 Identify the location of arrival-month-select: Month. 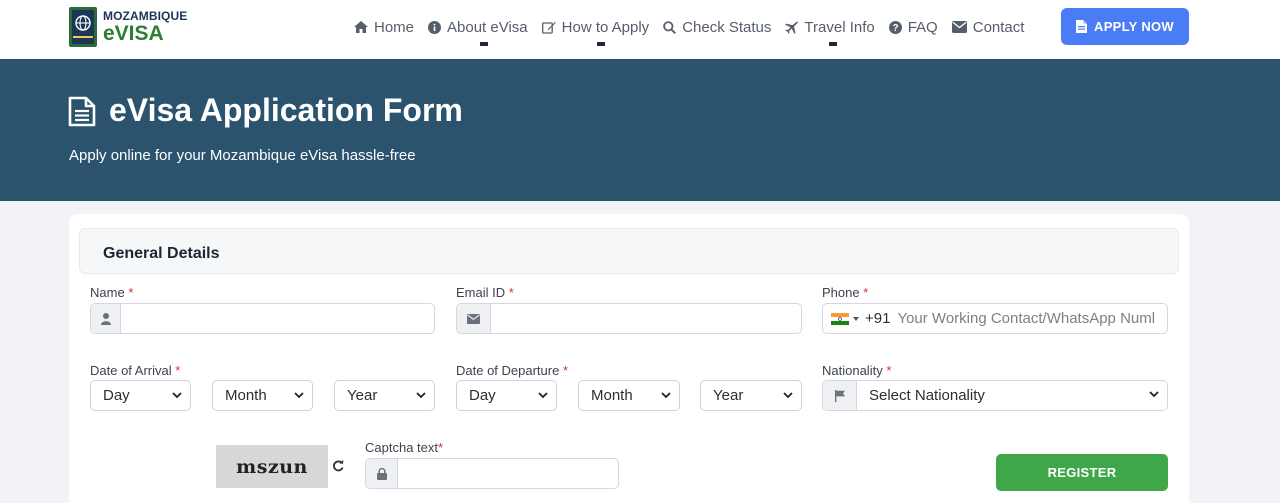
(262, 395).